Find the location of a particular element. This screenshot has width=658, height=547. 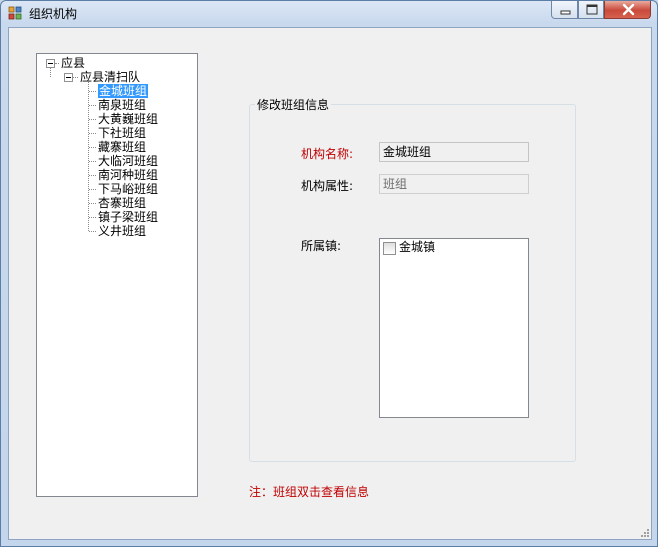

tree-node-item: 大临河班组 is located at coordinates (128, 161).